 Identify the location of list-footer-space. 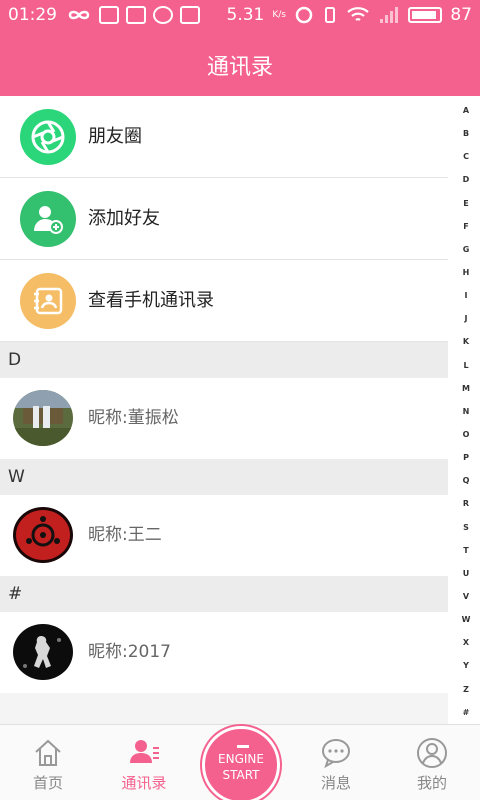
(224, 710).